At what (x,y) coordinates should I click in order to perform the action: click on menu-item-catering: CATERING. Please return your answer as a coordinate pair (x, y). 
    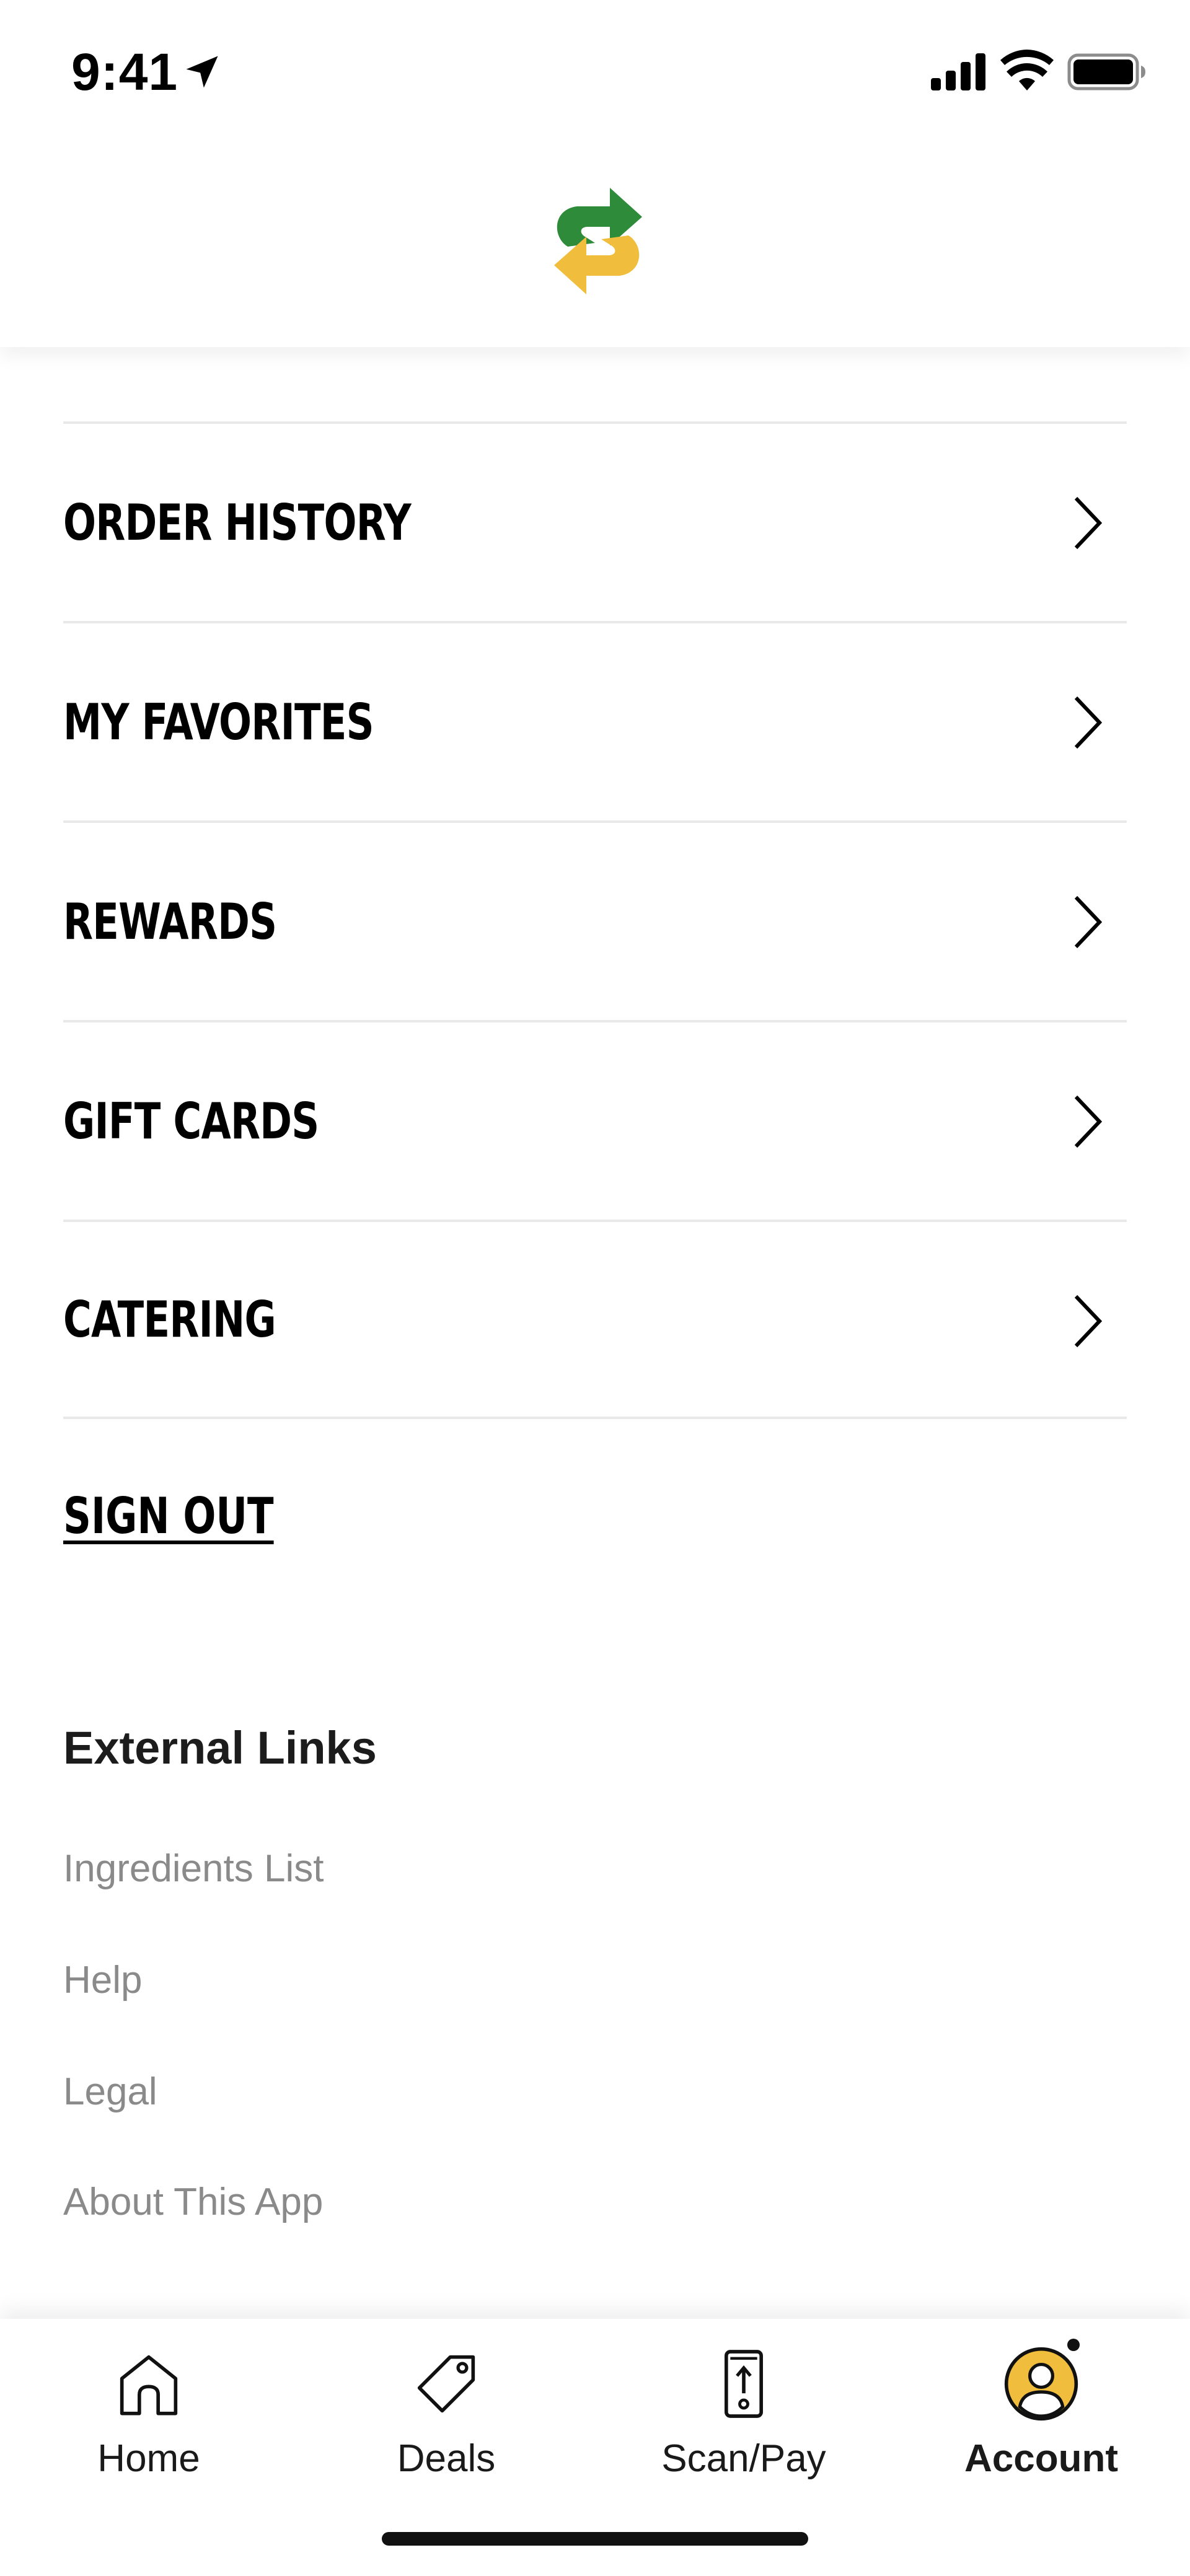
    Looking at the image, I should click on (595, 1319).